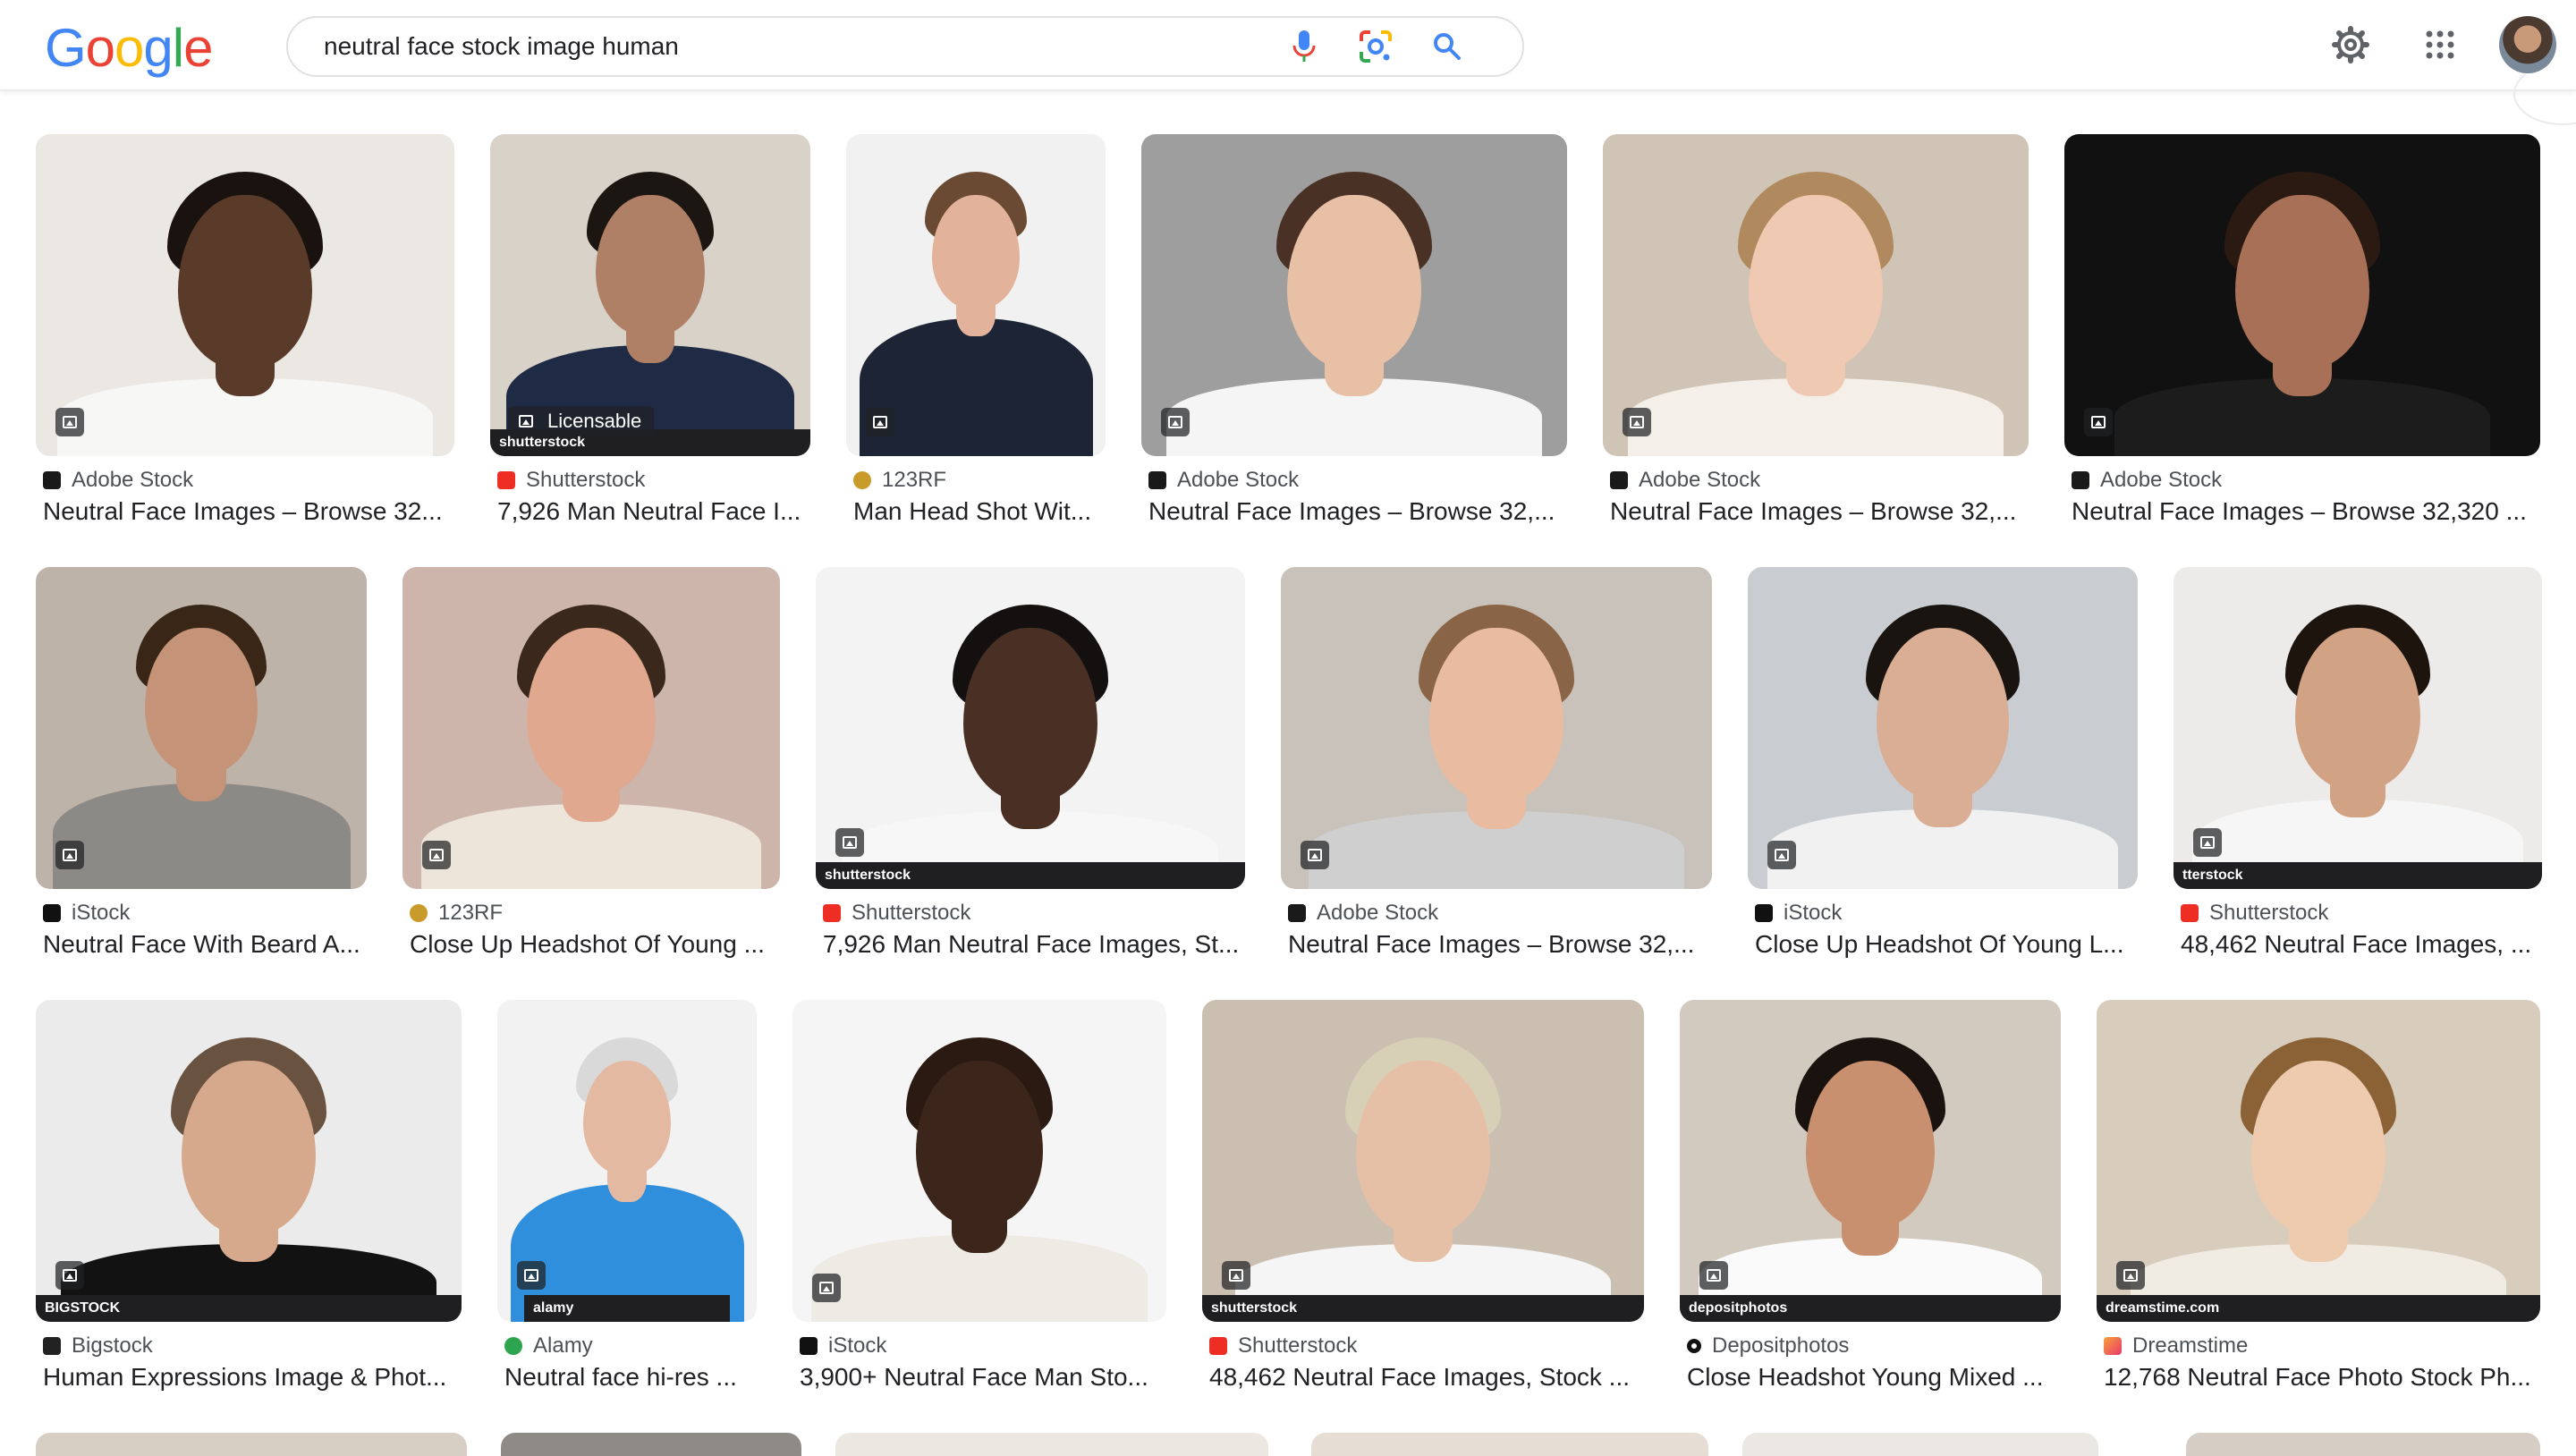  Describe the element at coordinates (1030, 875) in the screenshot. I see `watermark-bar: shutterstock` at that location.